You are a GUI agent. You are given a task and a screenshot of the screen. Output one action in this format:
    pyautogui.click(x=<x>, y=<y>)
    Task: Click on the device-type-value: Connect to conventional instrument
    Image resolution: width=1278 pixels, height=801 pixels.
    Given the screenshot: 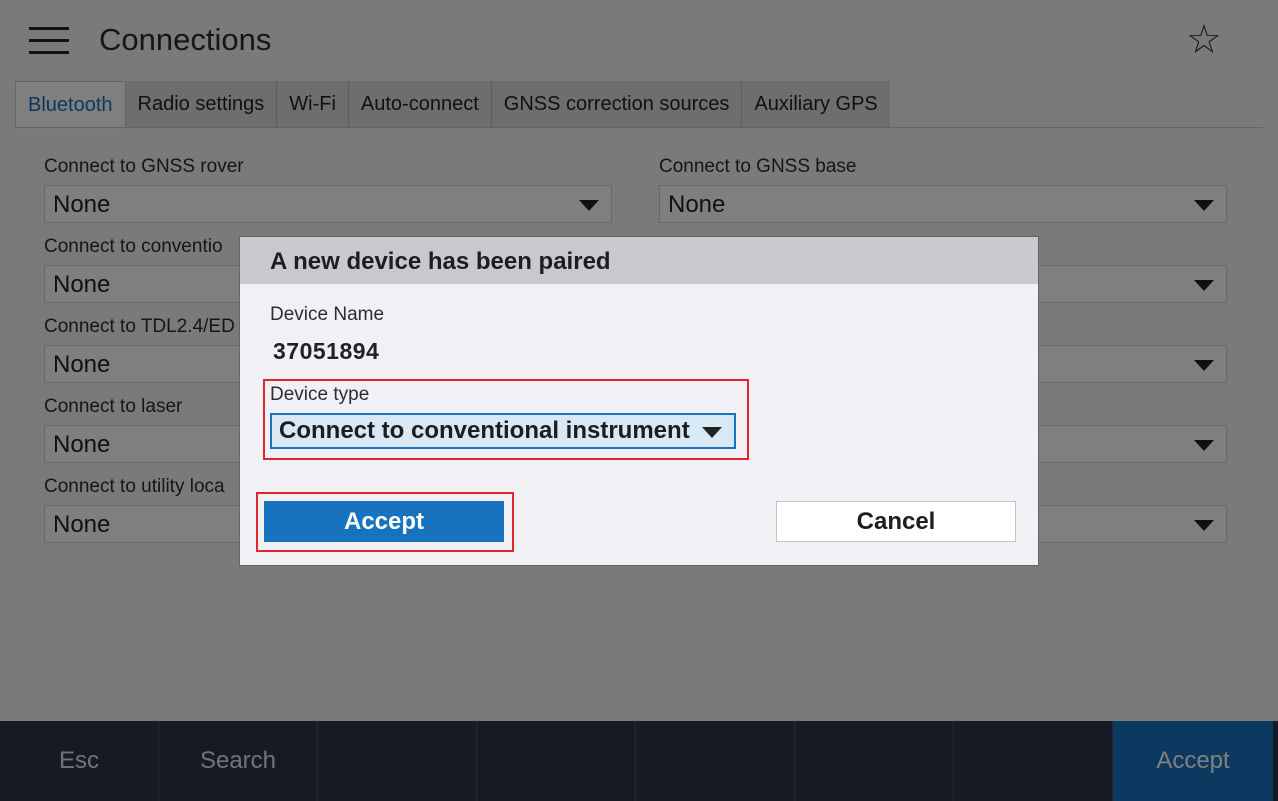 What is the action you would take?
    pyautogui.click(x=484, y=430)
    